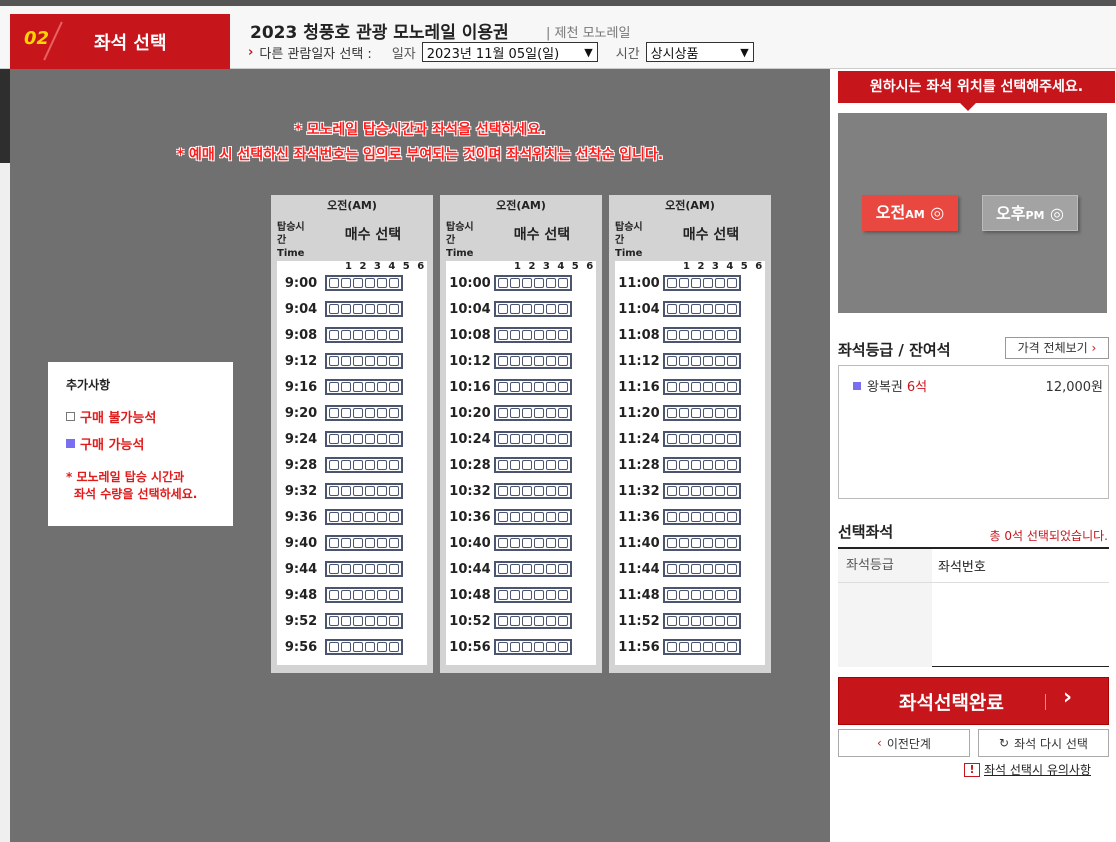  Describe the element at coordinates (1043, 743) in the screenshot. I see `reset-selection-button: ↻ 좌석 다시 선택` at that location.